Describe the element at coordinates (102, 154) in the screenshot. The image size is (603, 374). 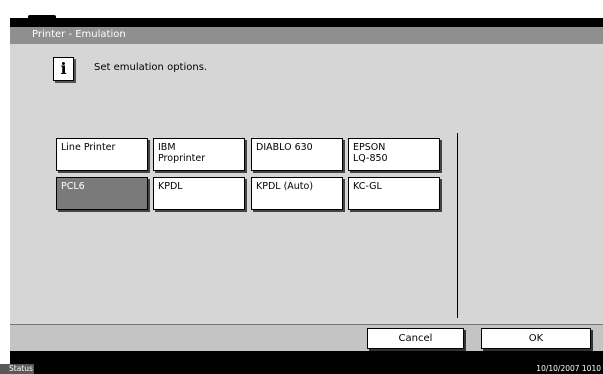
I see `emulation-line-printer-button: Line Printer` at that location.